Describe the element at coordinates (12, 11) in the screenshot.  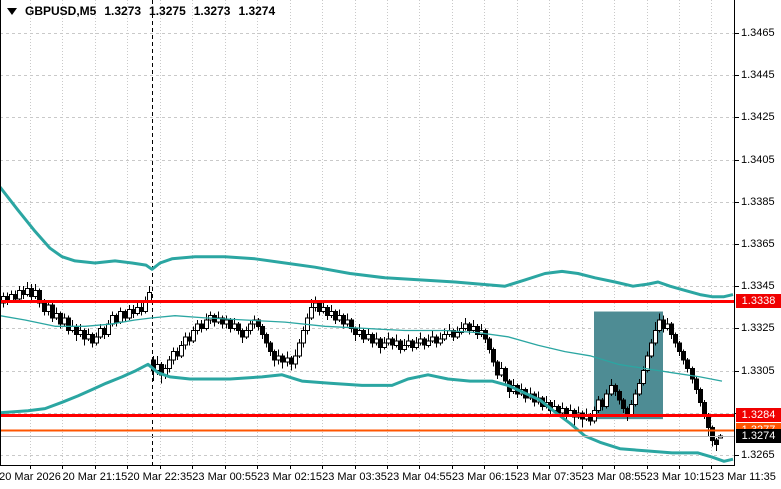
I see `symbol-dropdown-icon` at that location.